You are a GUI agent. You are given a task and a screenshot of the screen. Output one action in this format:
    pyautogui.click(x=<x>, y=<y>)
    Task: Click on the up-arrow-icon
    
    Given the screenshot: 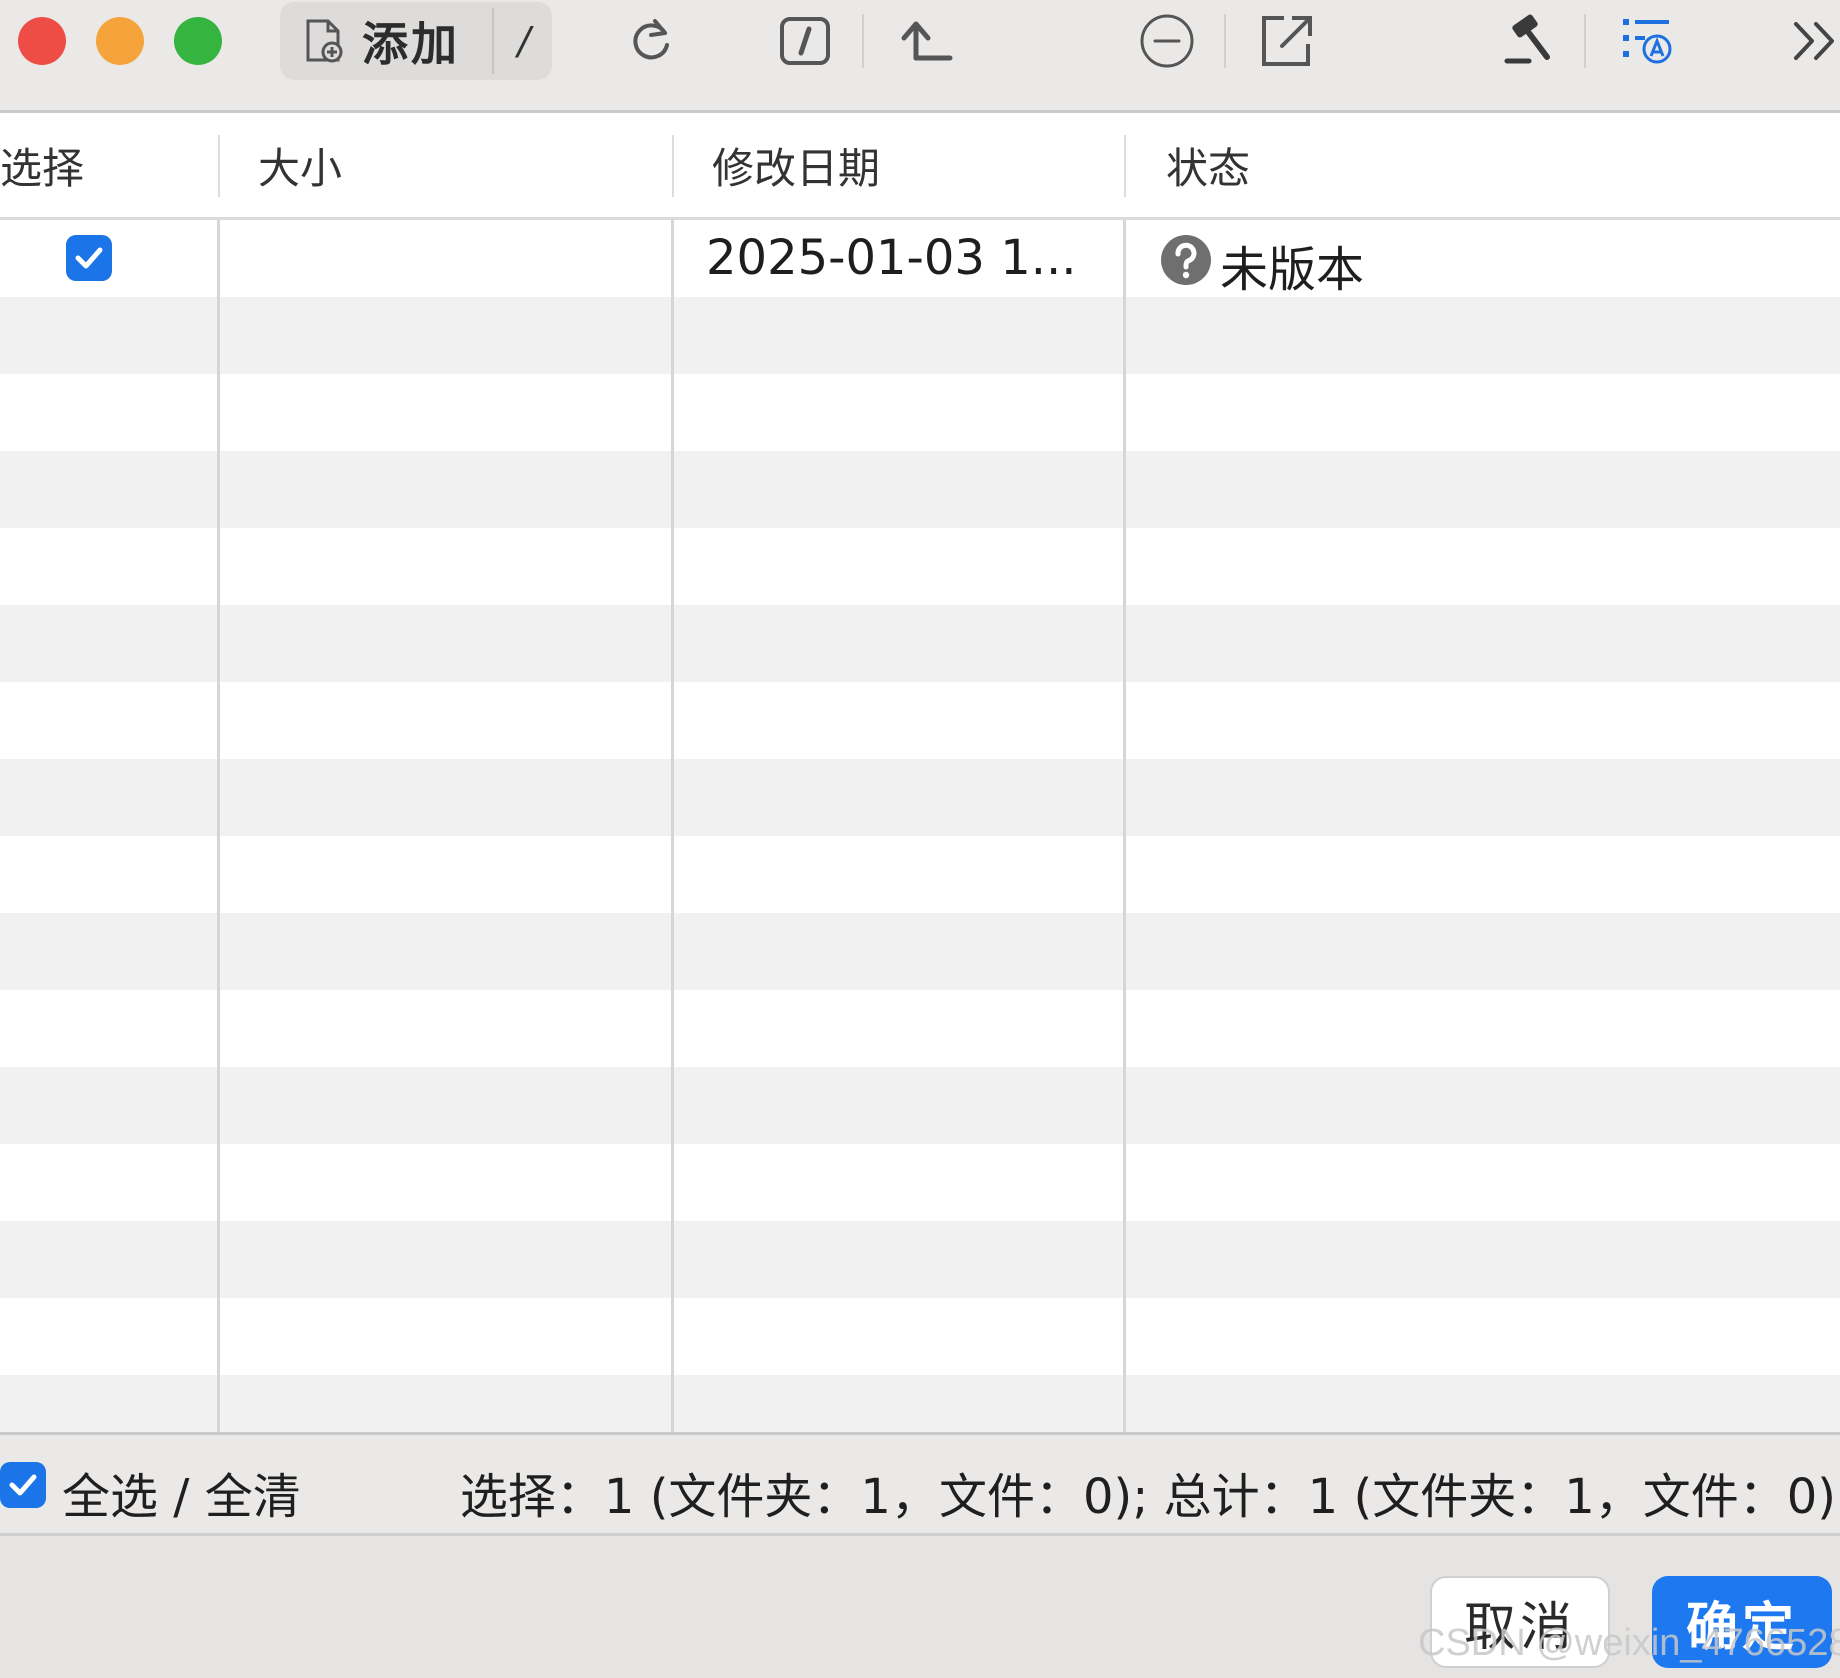 What is the action you would take?
    pyautogui.click(x=927, y=41)
    